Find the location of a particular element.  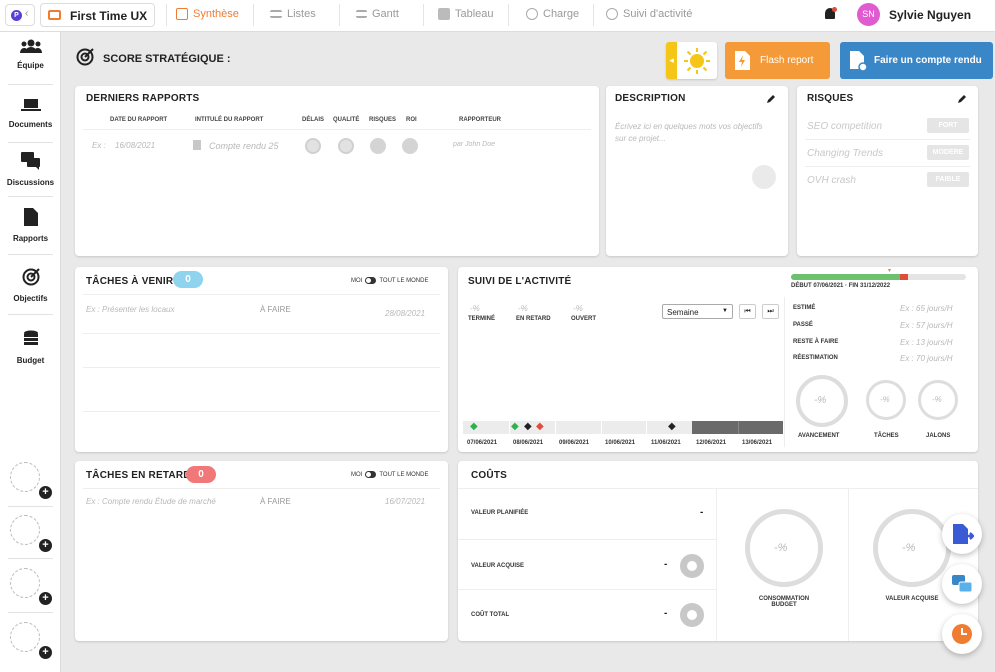

report-date: 16/08/2021 is located at coordinates (135, 145).